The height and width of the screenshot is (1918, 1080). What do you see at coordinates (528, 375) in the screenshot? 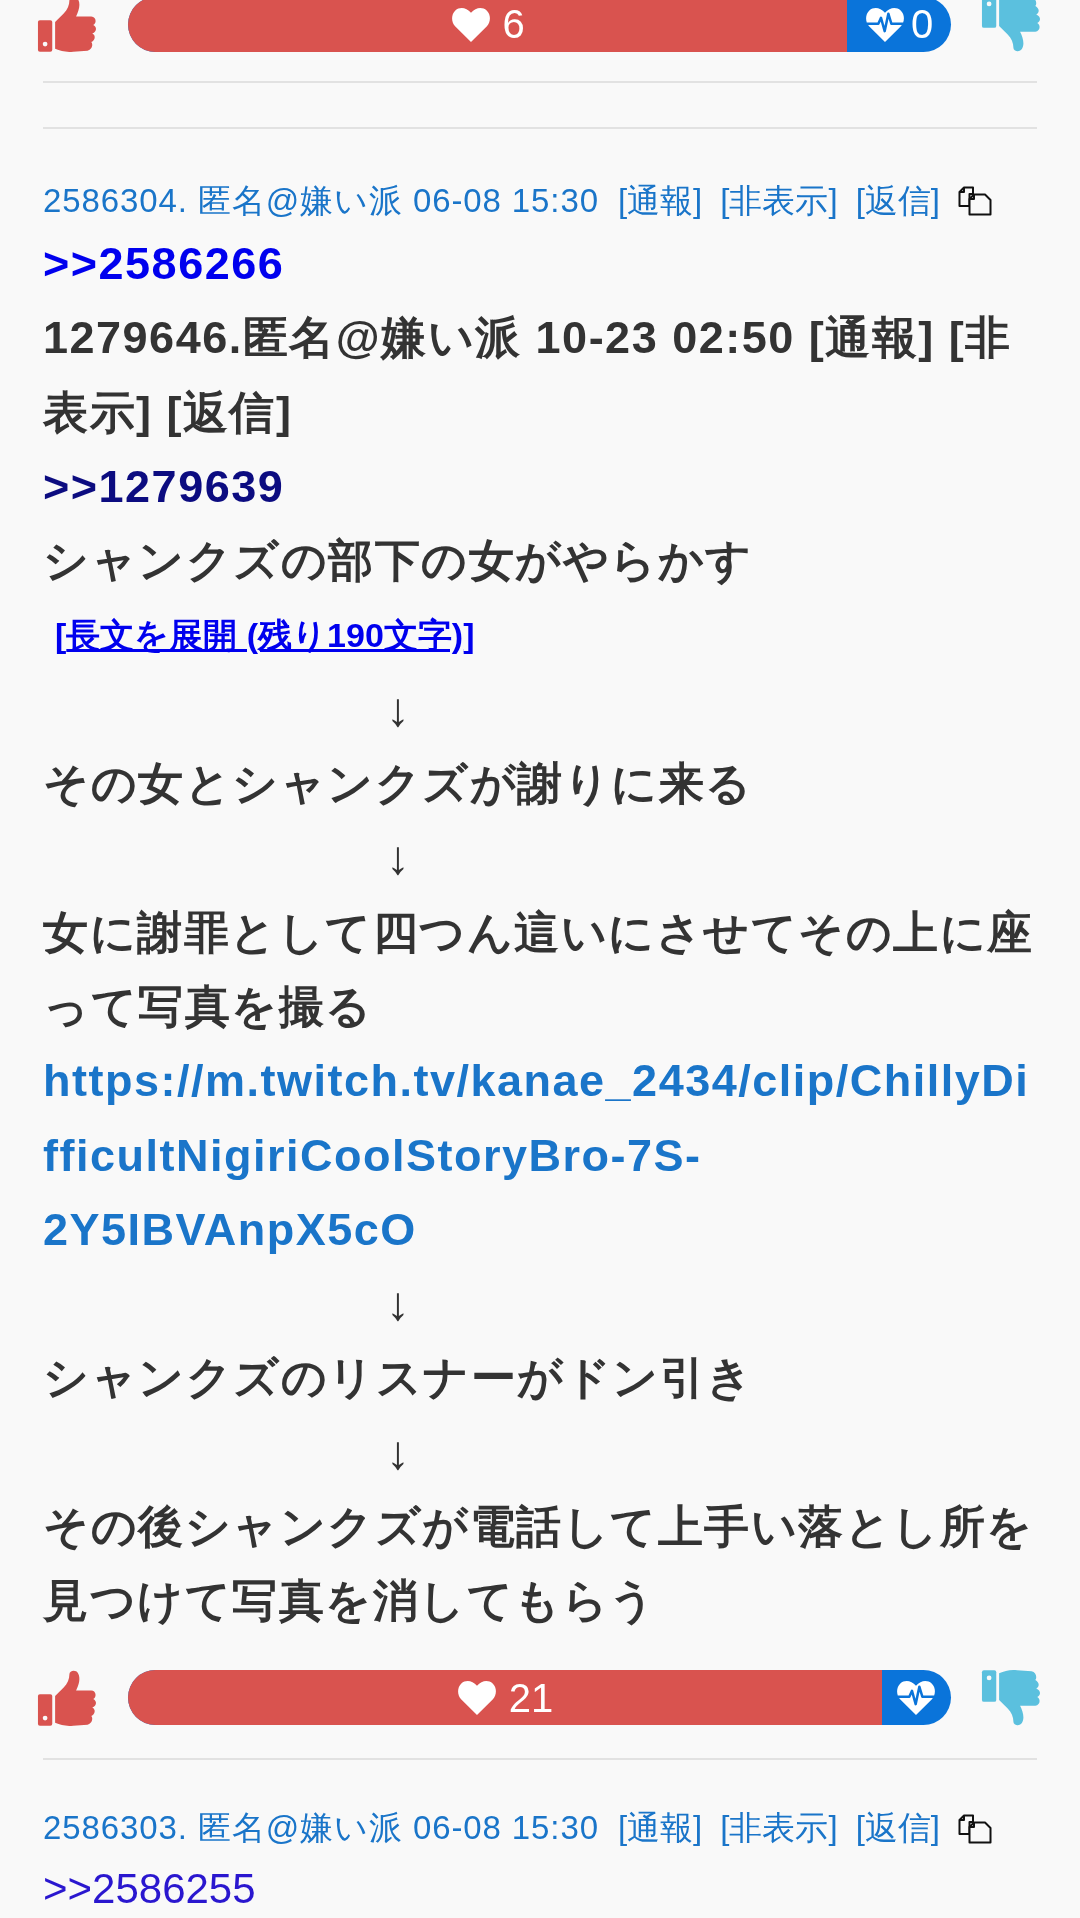
I see `post-text: 1279646.匿名@嫌い派 10-23 02:50 [通報] [非表示] [返信]` at bounding box center [528, 375].